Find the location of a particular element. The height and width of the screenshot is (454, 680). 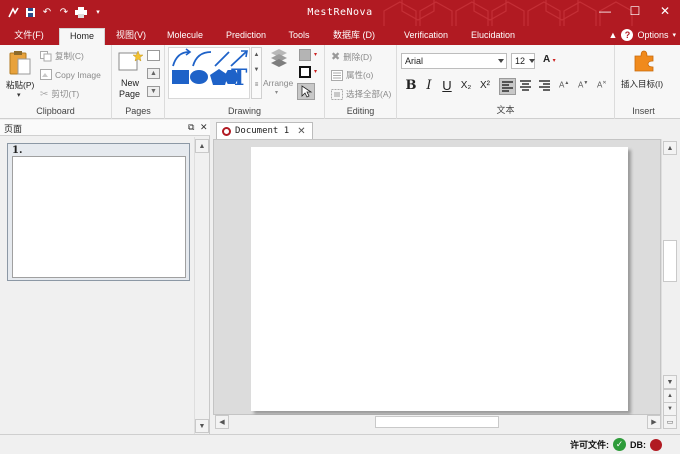

text-group: Arial 12 A ▾ B I U X₂ X² A▲ A▼ A✕ 文本 is located at coordinates (506, 82).